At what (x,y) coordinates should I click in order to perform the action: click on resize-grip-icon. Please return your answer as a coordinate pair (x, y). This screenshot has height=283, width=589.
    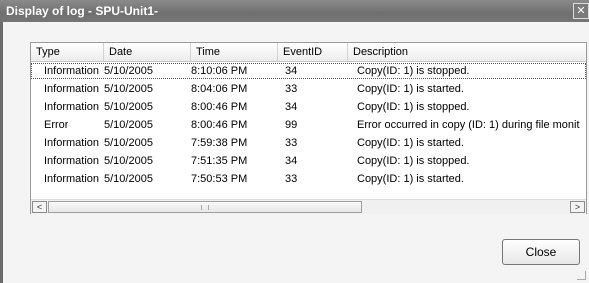
    Looking at the image, I should click on (581, 275).